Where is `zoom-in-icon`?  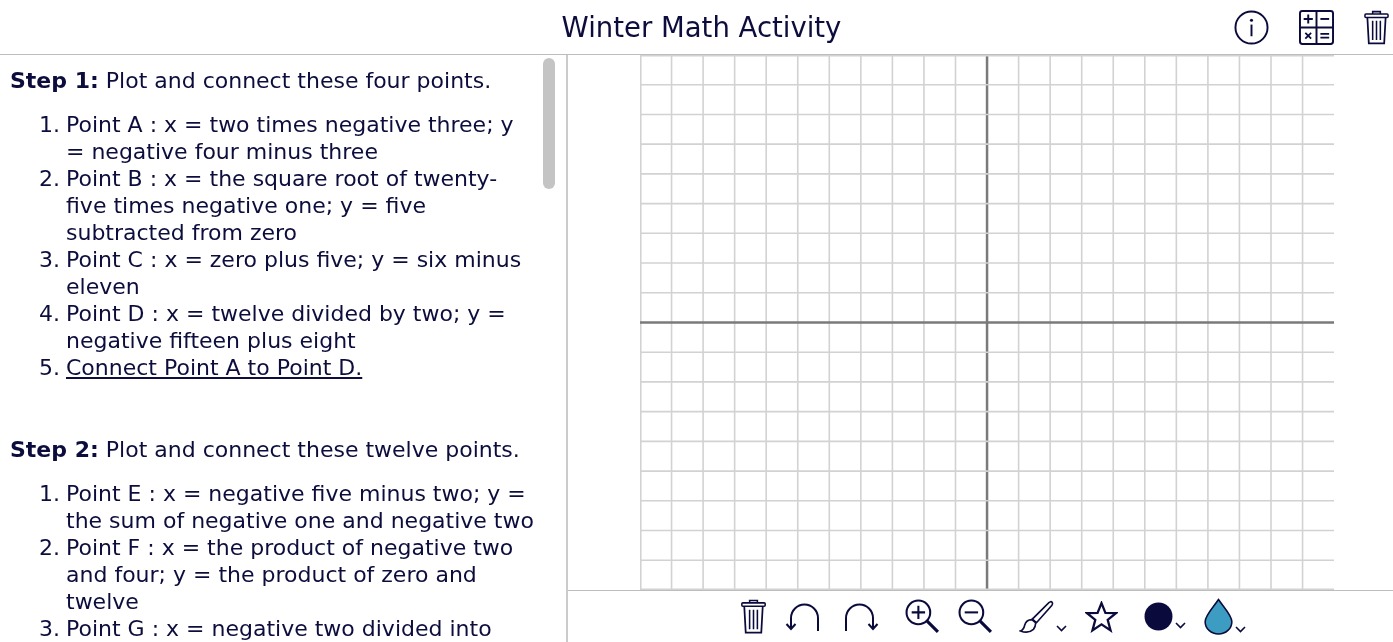
zoom-in-icon is located at coordinates (922, 616).